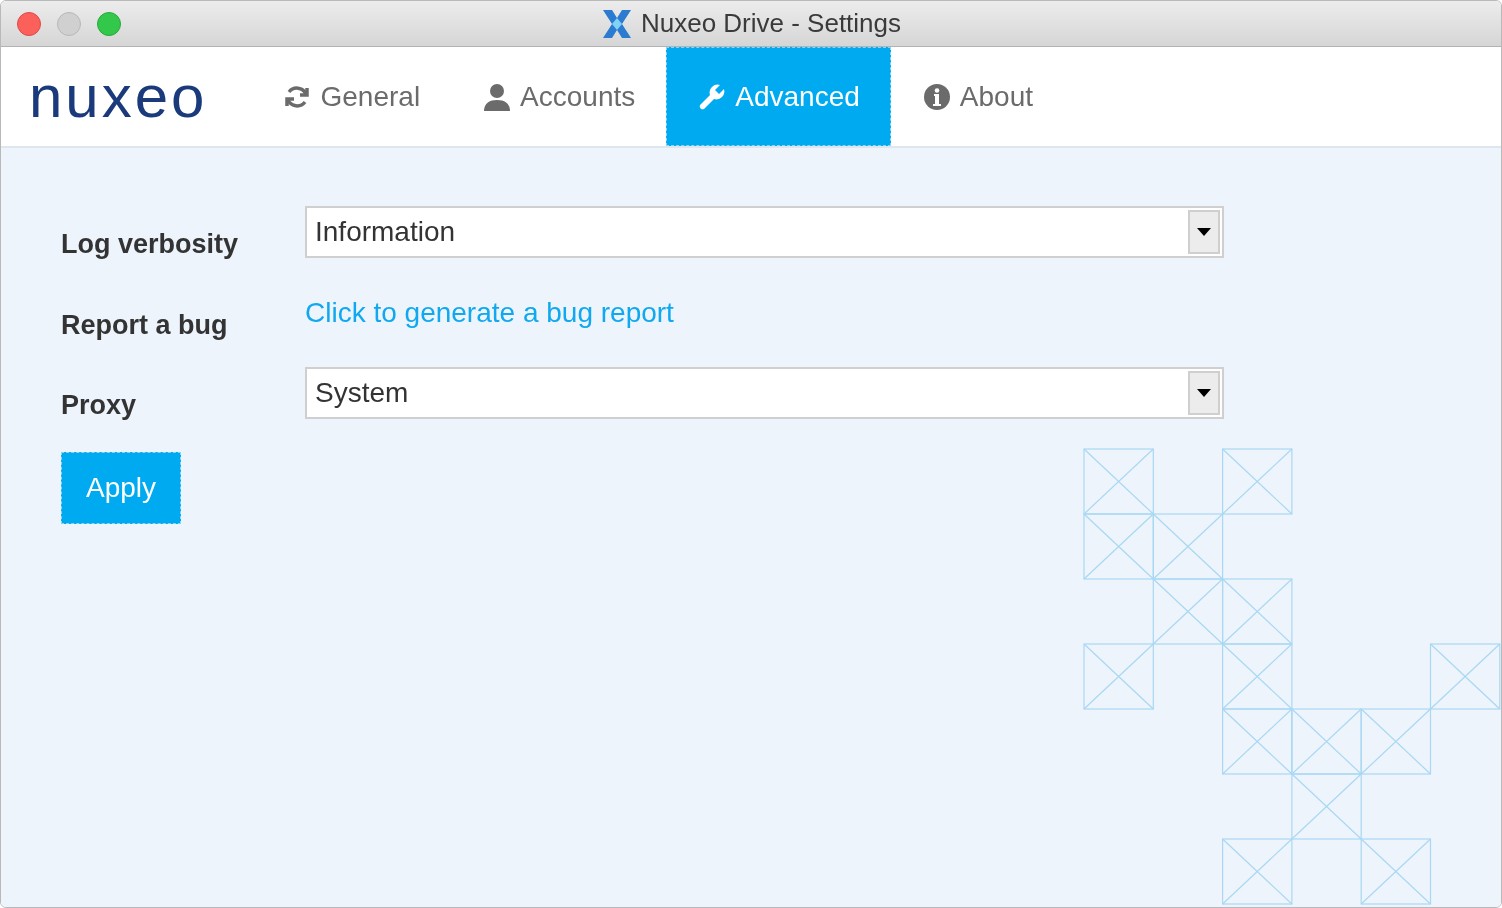 Image resolution: width=1502 pixels, height=908 pixels. I want to click on tab: General, so click(351, 96).